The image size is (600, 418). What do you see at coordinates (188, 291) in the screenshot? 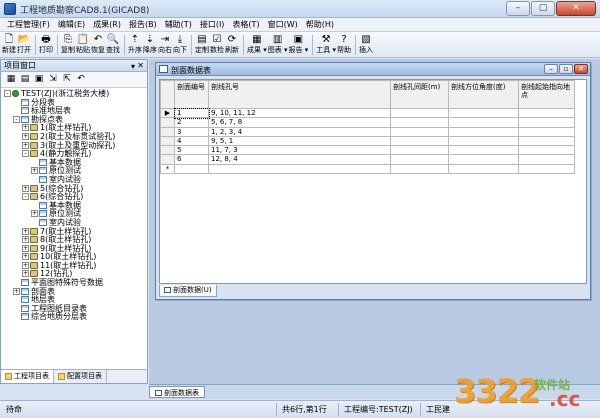
I see `tab-section-data: 剖面数据(U)` at bounding box center [188, 291].